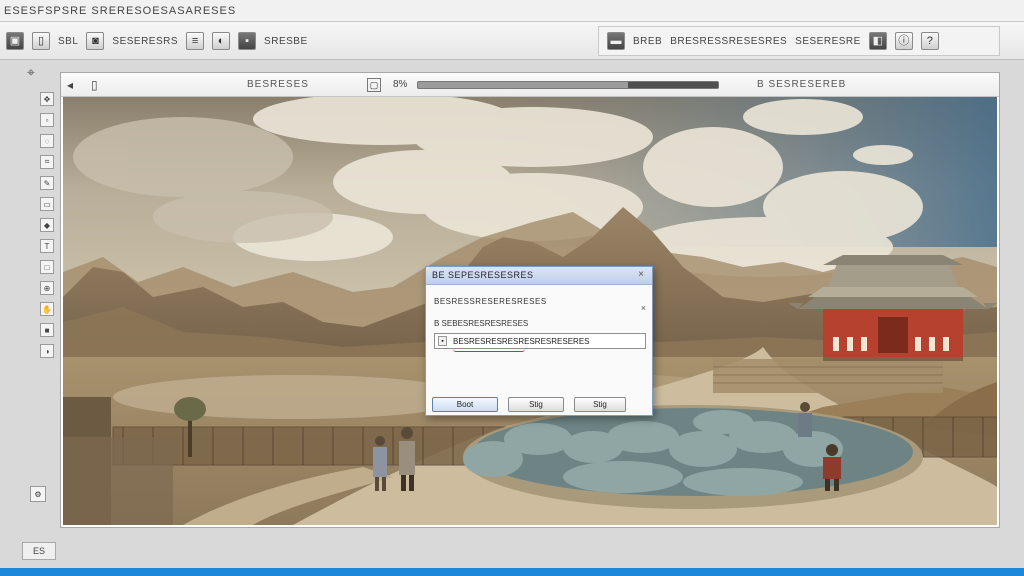  What do you see at coordinates (47, 351) in the screenshot?
I see `mask-tool-icon: ◑` at bounding box center [47, 351].